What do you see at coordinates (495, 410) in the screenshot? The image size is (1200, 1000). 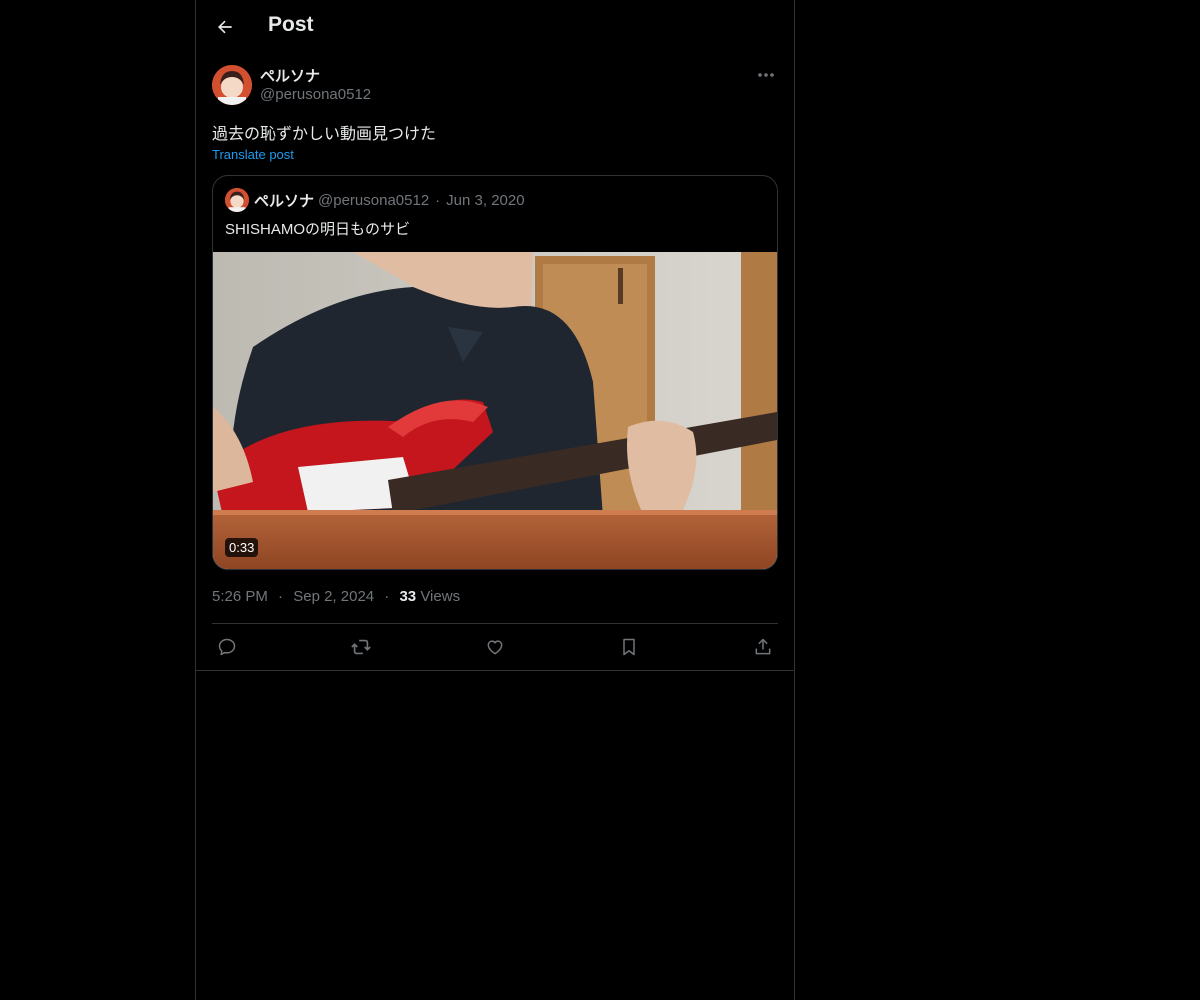 I see `video-thumbnail: 0:33` at bounding box center [495, 410].